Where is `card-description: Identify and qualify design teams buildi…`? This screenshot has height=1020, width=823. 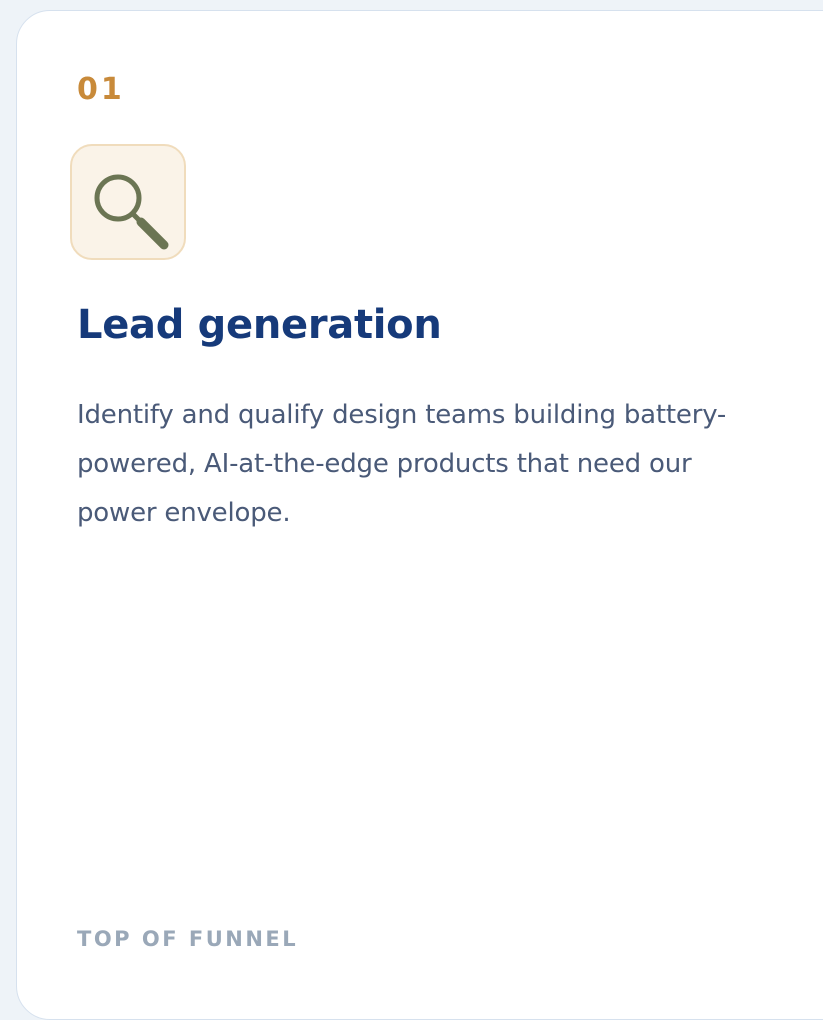 card-description: Identify and qualify design teams buildi… is located at coordinates (402, 464).